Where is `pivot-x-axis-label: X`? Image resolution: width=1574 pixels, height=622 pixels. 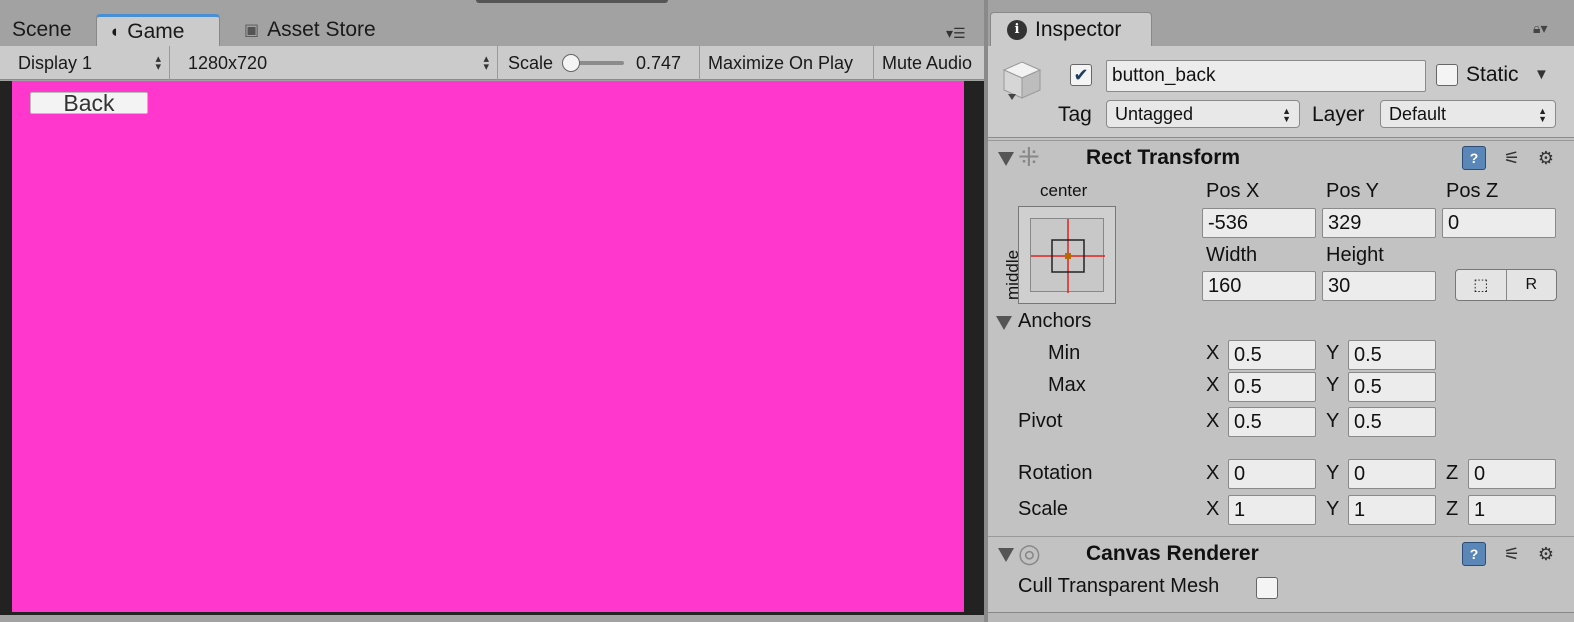 pivot-x-axis-label: X is located at coordinates (1213, 421).